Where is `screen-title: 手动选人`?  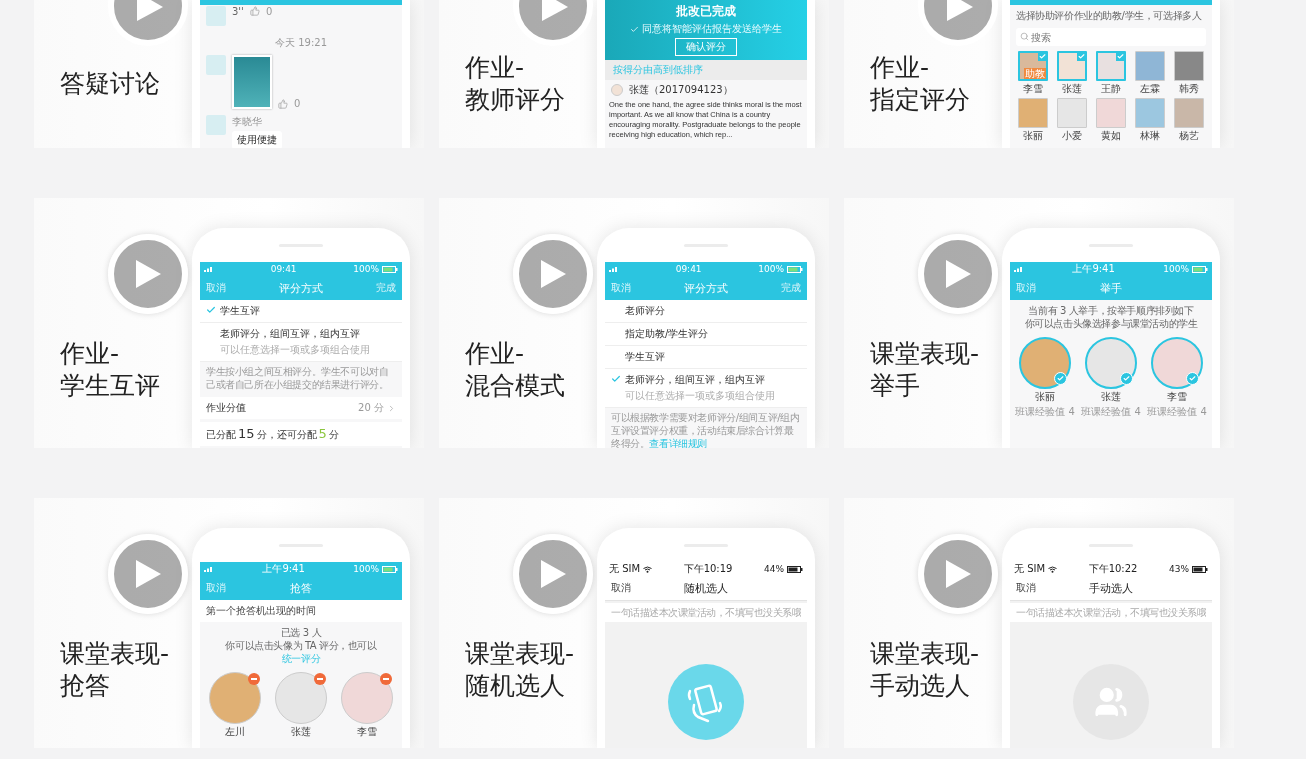 screen-title: 手动选人 is located at coordinates (1111, 588).